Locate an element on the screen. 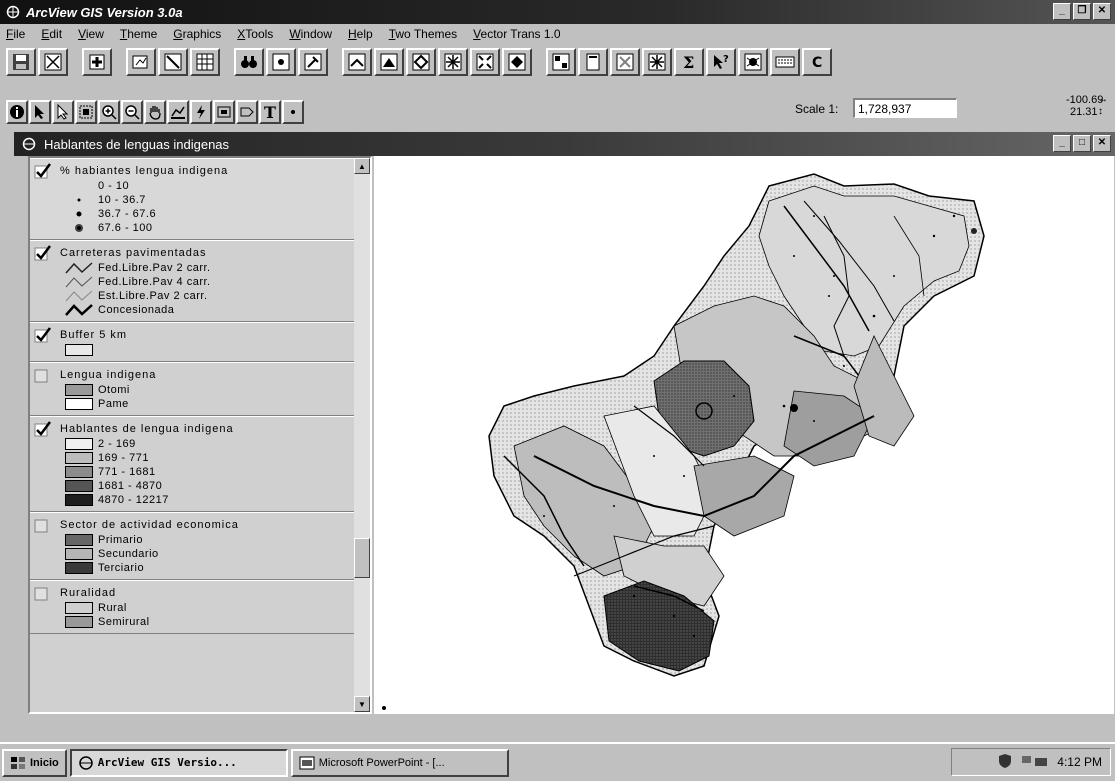 The height and width of the screenshot is (781, 1115). menu-window: Window is located at coordinates (310, 34).